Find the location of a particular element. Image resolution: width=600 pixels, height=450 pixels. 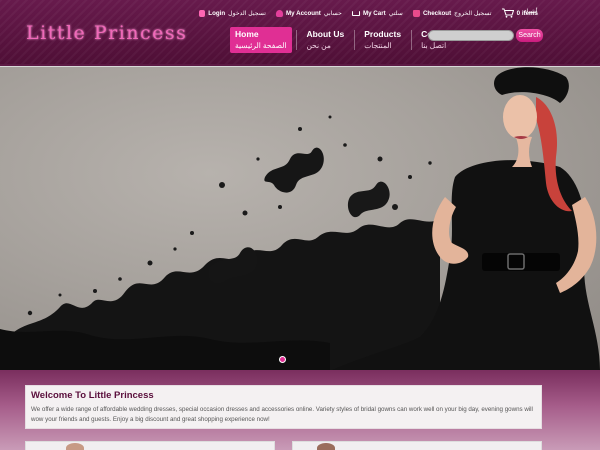

site-logo: Little Princess is located at coordinates (106, 33).